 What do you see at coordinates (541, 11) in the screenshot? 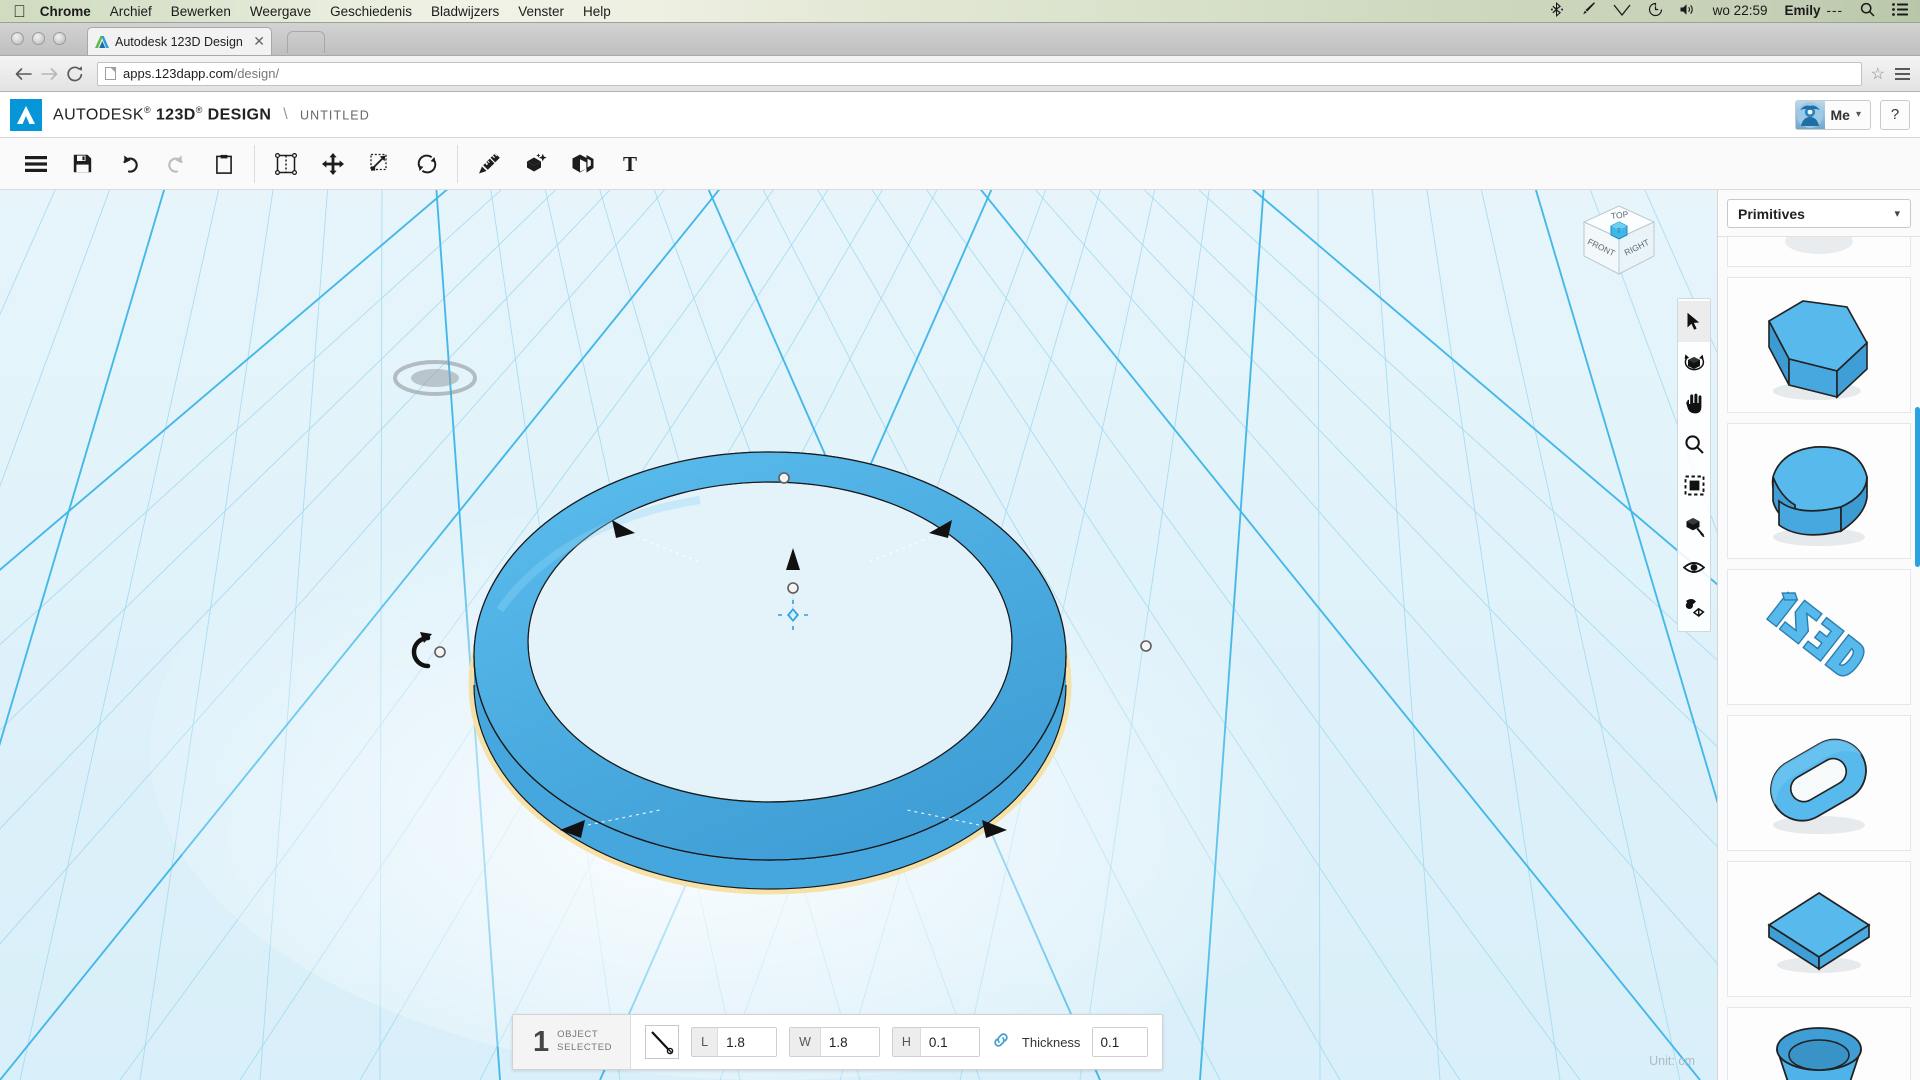
I see `menu-item-venster: Venster` at bounding box center [541, 11].